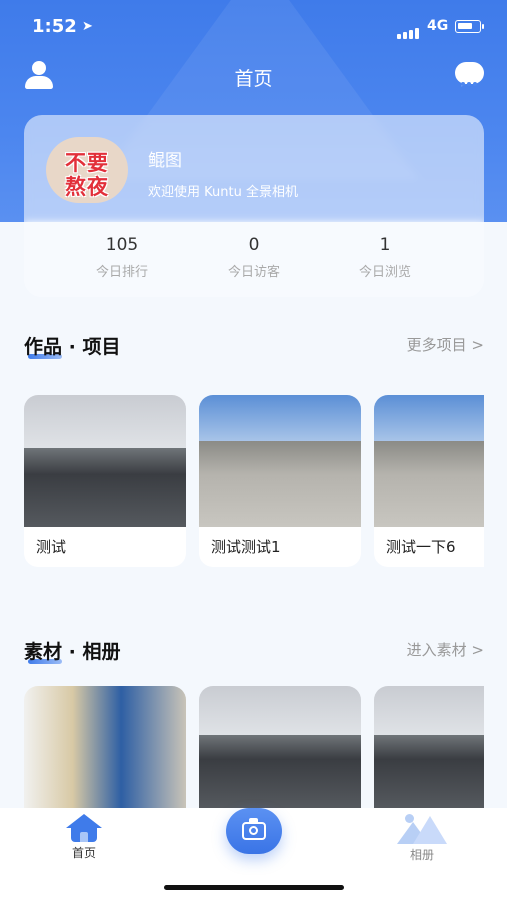 The width and height of the screenshot is (507, 900). What do you see at coordinates (469, 26) in the screenshot?
I see `battery-icon` at bounding box center [469, 26].